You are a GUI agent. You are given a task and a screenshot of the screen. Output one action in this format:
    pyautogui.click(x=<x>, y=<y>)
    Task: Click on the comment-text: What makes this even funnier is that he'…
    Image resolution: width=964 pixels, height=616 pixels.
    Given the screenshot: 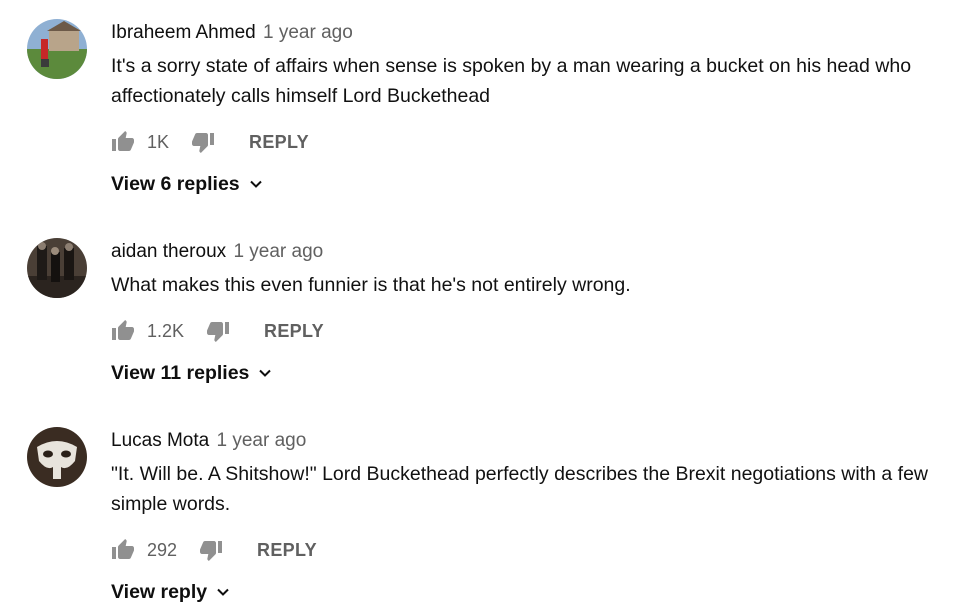 What is the action you would take?
    pyautogui.click(x=371, y=285)
    